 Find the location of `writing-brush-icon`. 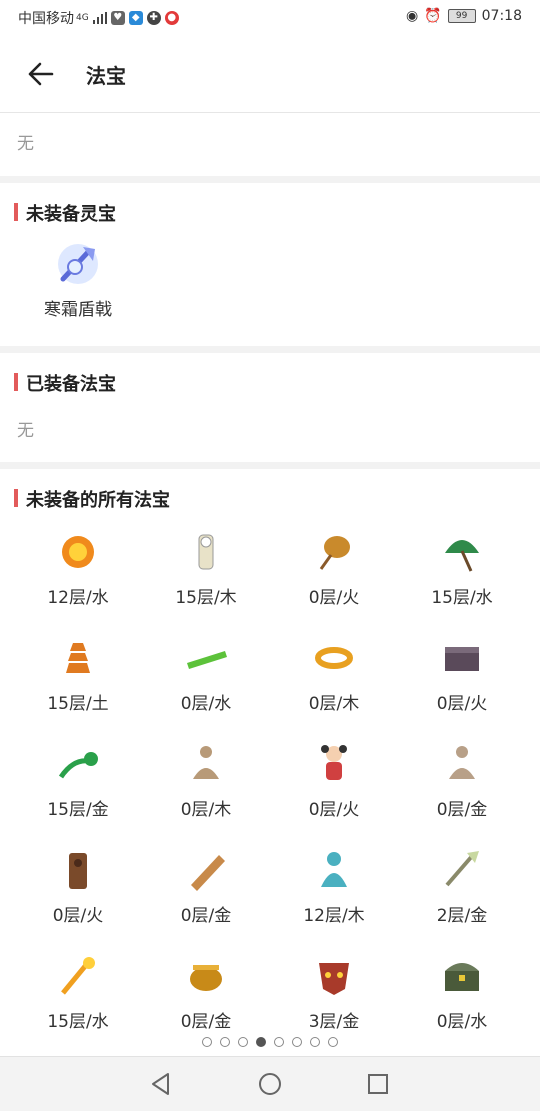

writing-brush-icon is located at coordinates (462, 870).